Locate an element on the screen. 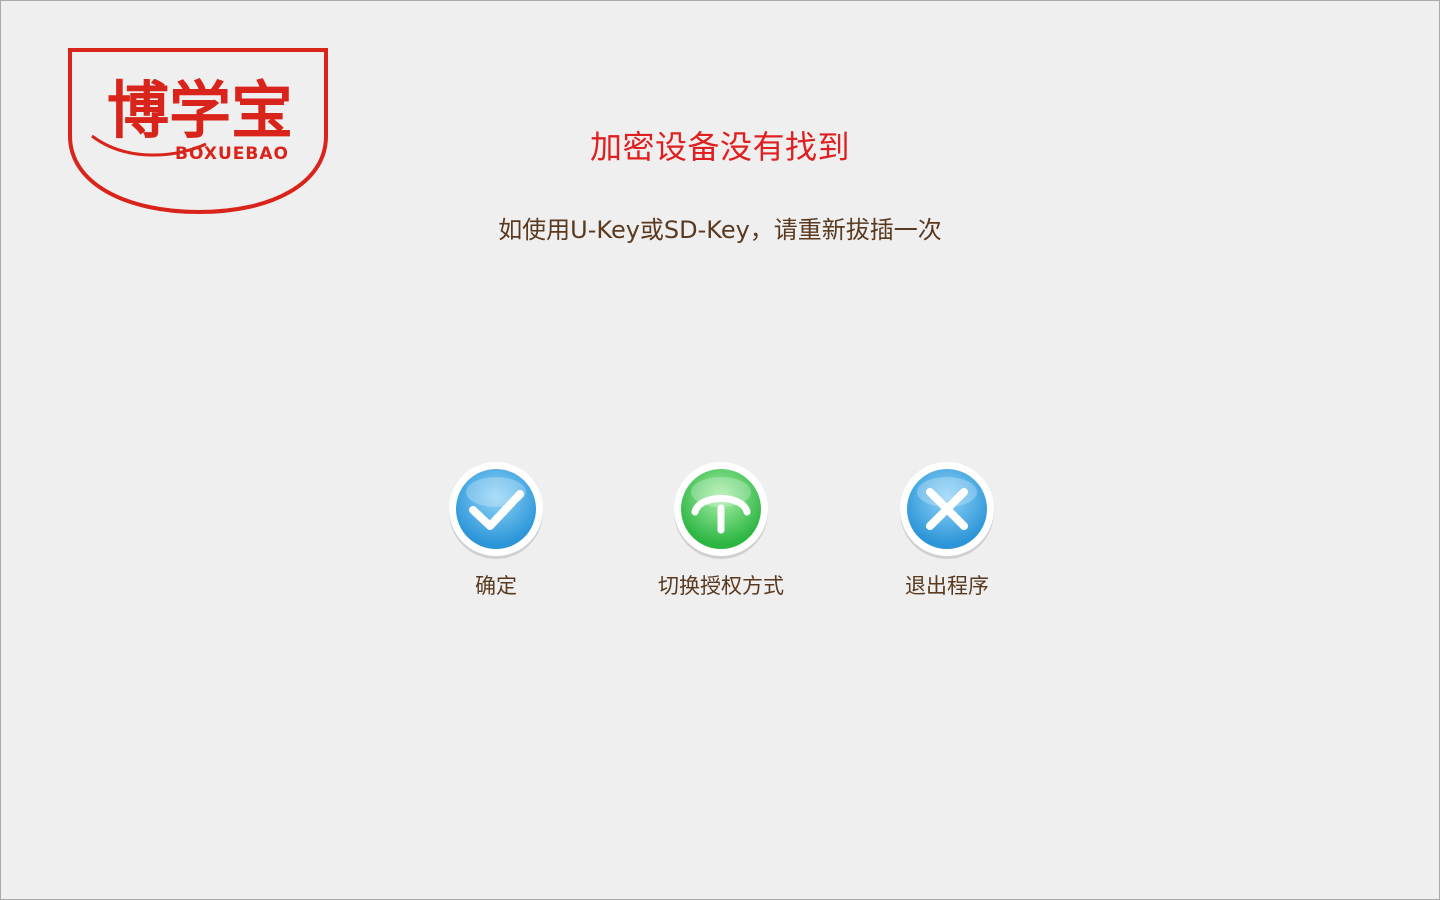 Image resolution: width=1440 pixels, height=900 pixels. error-title: 加密设备没有找到 is located at coordinates (719, 147).